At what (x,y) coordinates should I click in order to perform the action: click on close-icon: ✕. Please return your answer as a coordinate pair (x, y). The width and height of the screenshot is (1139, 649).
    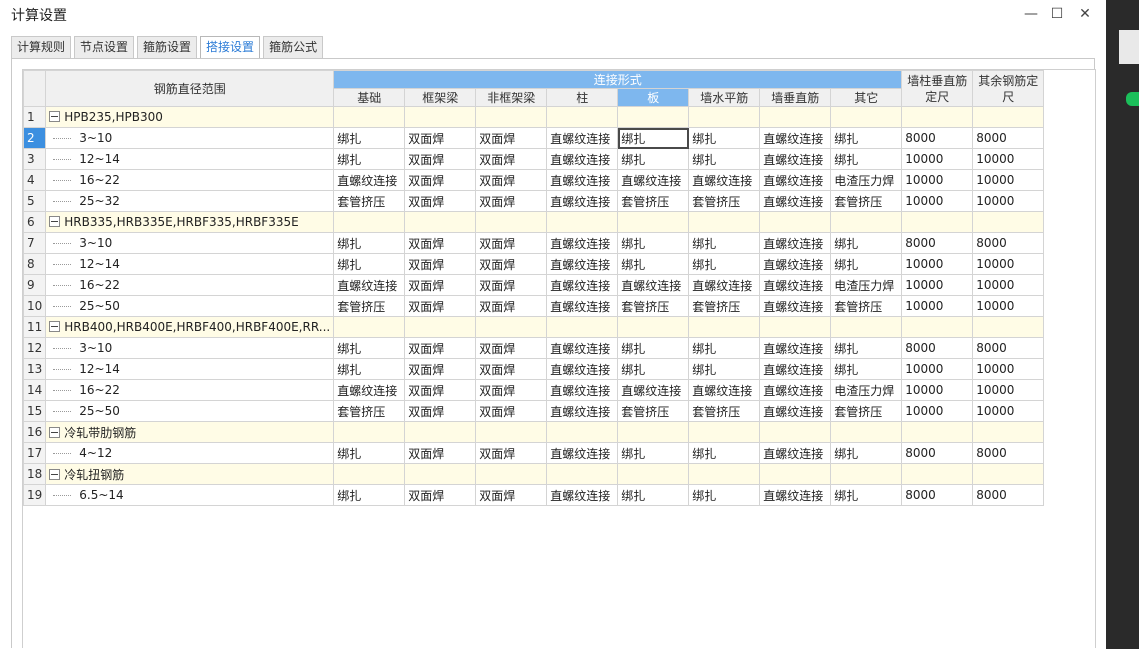
    Looking at the image, I should click on (1085, 14).